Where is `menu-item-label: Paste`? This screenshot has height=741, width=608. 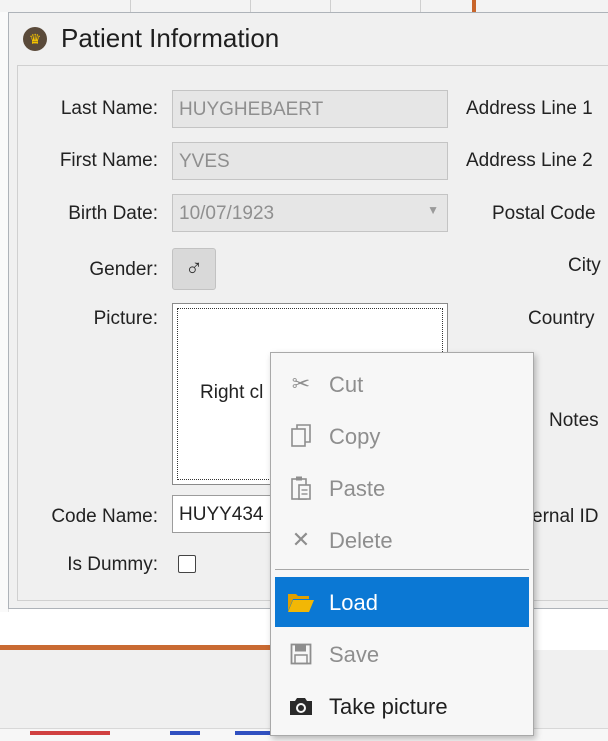 menu-item-label: Paste is located at coordinates (357, 488).